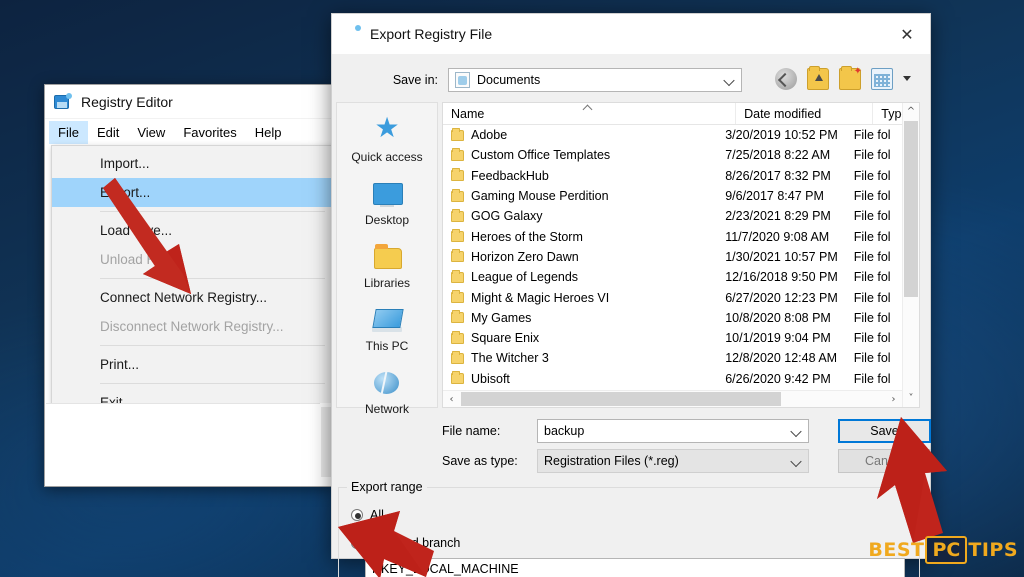  What do you see at coordinates (580, 134) in the screenshot?
I see `file-name-cell: Adobe` at bounding box center [580, 134].